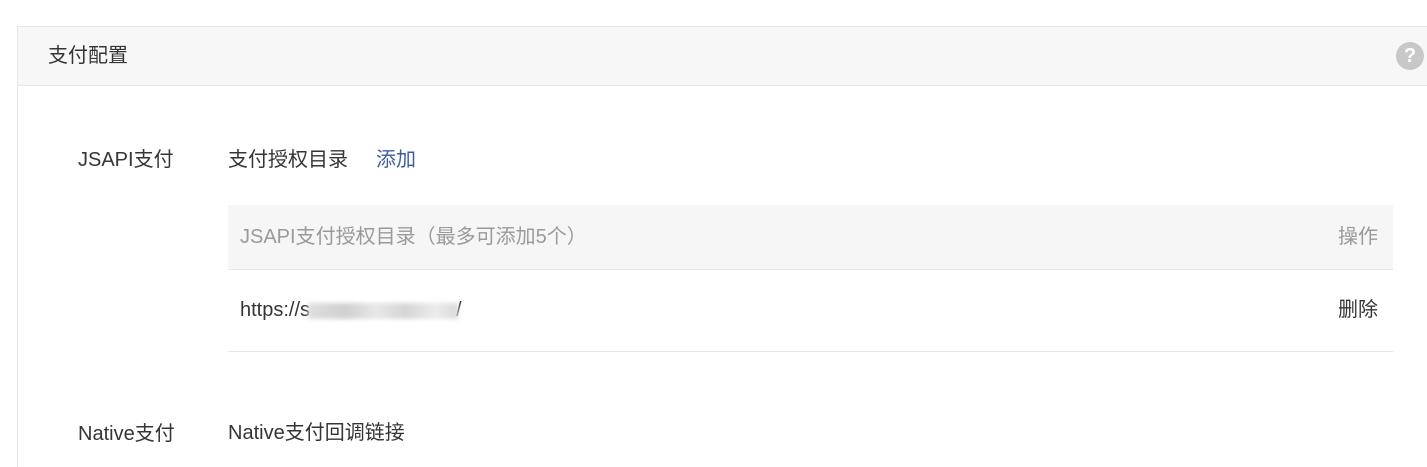 This screenshot has height=467, width=1427. What do you see at coordinates (288, 160) in the screenshot?
I see `jsapi-subtitle: 支付授权目录` at bounding box center [288, 160].